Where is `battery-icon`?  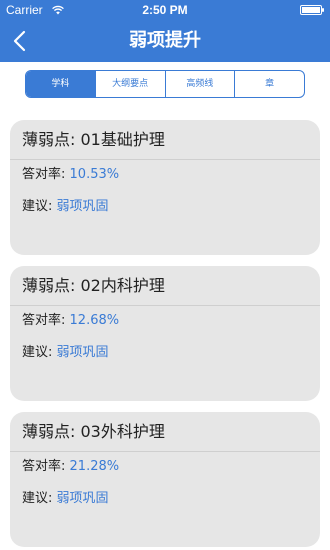 battery-icon is located at coordinates (312, 10).